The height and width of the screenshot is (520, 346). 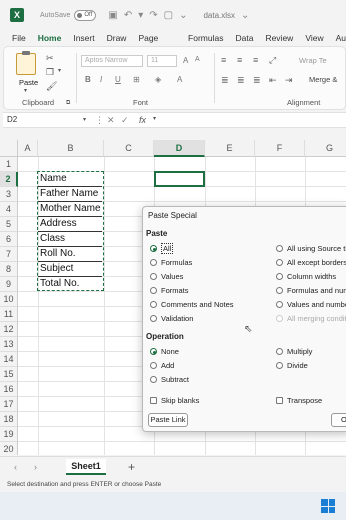 I want to click on tab-automate: Au, so click(x=341, y=39).